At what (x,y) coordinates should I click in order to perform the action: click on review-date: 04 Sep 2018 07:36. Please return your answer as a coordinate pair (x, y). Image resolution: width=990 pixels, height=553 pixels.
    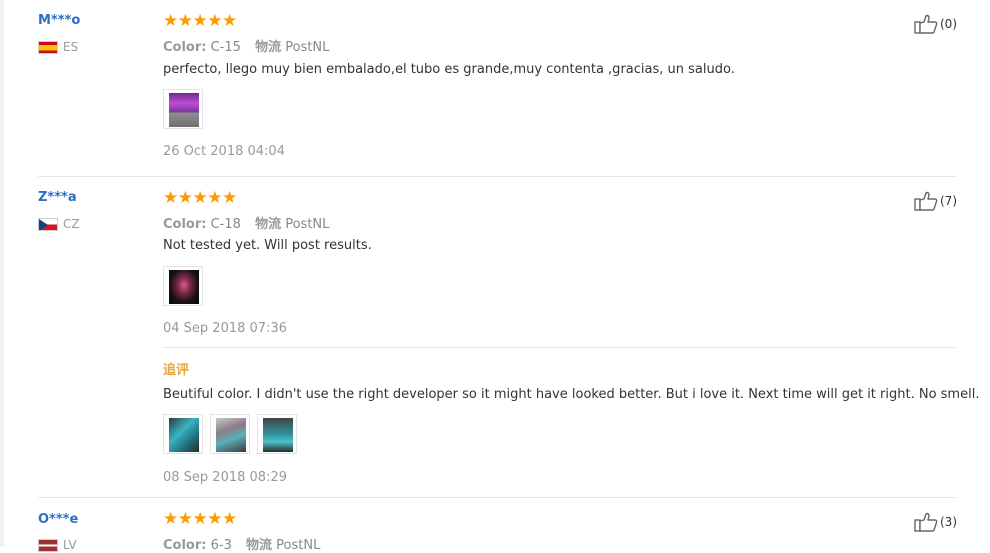
    Looking at the image, I should click on (225, 328).